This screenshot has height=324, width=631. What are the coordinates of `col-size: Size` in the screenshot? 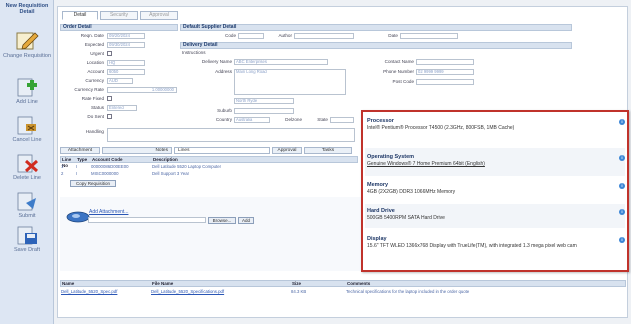 It's located at (306, 284).